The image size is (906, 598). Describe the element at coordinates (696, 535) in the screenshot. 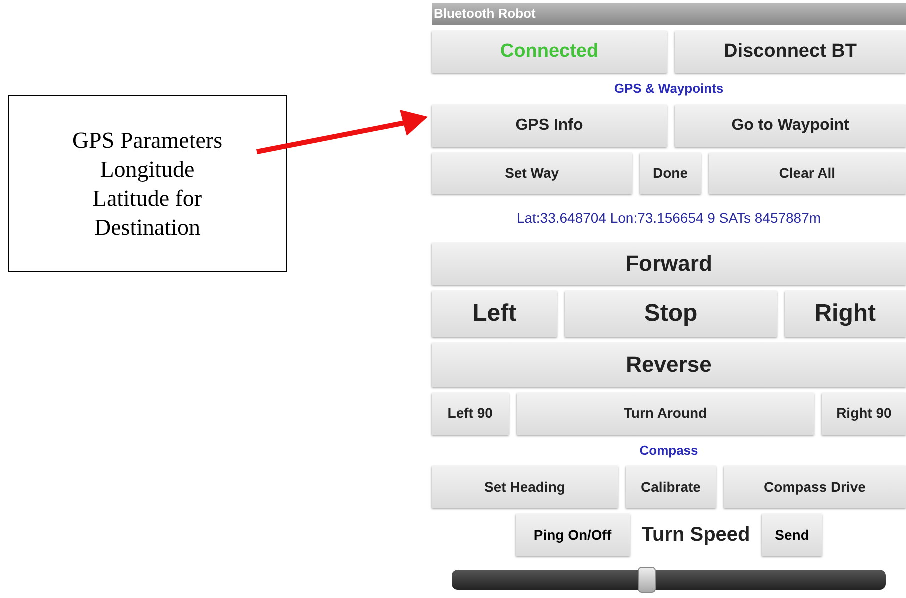

I see `turn-speed-label: Turn Speed` at that location.